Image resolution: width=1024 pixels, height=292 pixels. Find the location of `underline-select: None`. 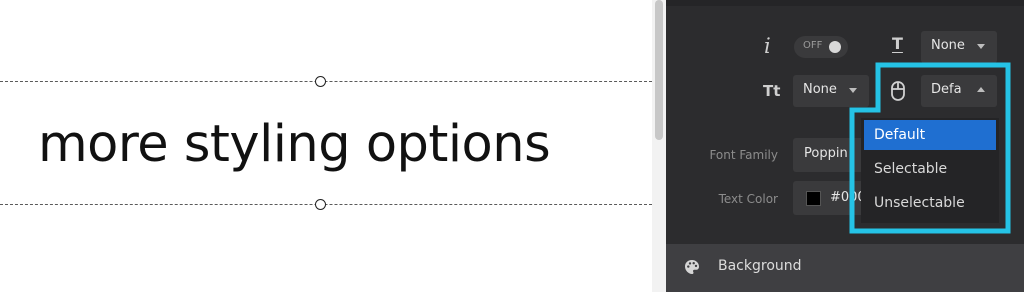

underline-select: None is located at coordinates (959, 47).